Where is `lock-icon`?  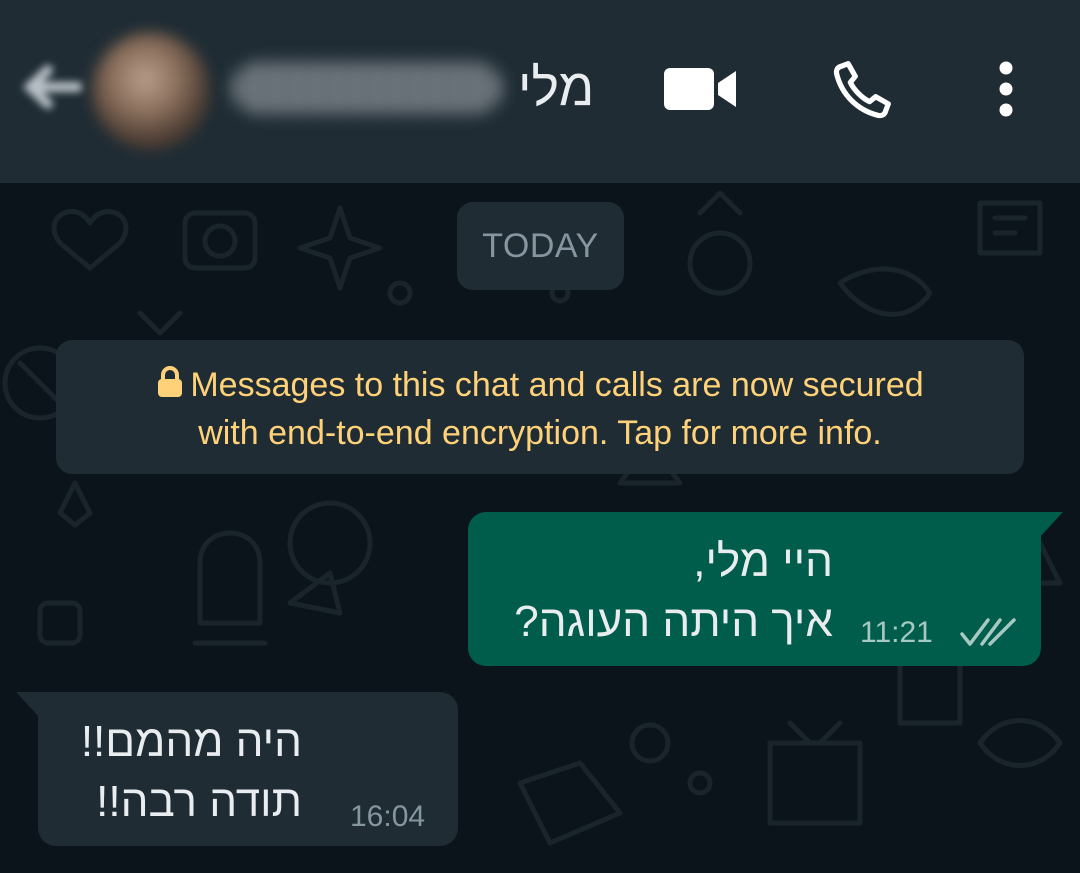 lock-icon is located at coordinates (170, 381).